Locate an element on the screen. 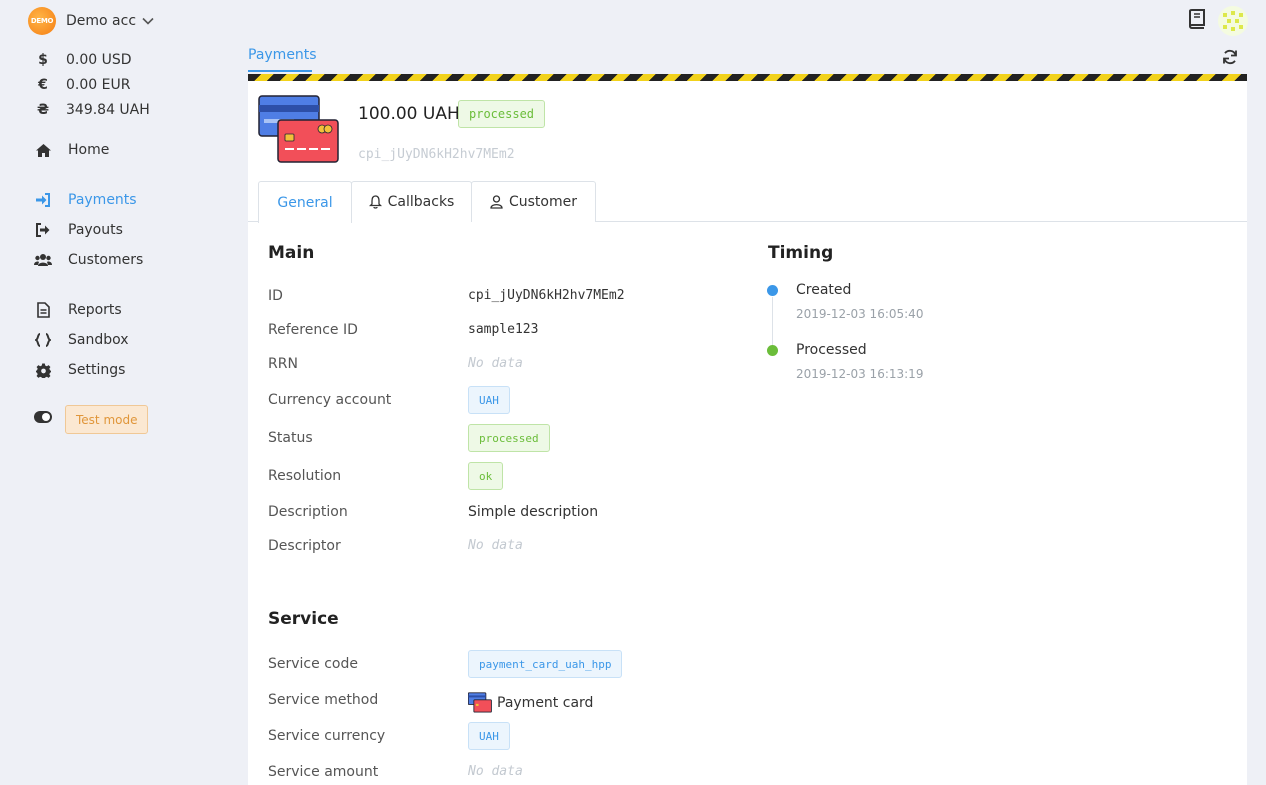 The height and width of the screenshot is (785, 1266). field-label-service-method: Service method is located at coordinates (323, 700).